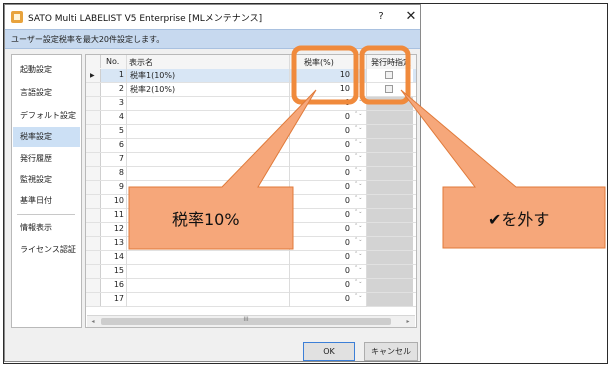  Describe the element at coordinates (519, 219) in the screenshot. I see `uncheck-callout-text: ✔を外す` at that location.